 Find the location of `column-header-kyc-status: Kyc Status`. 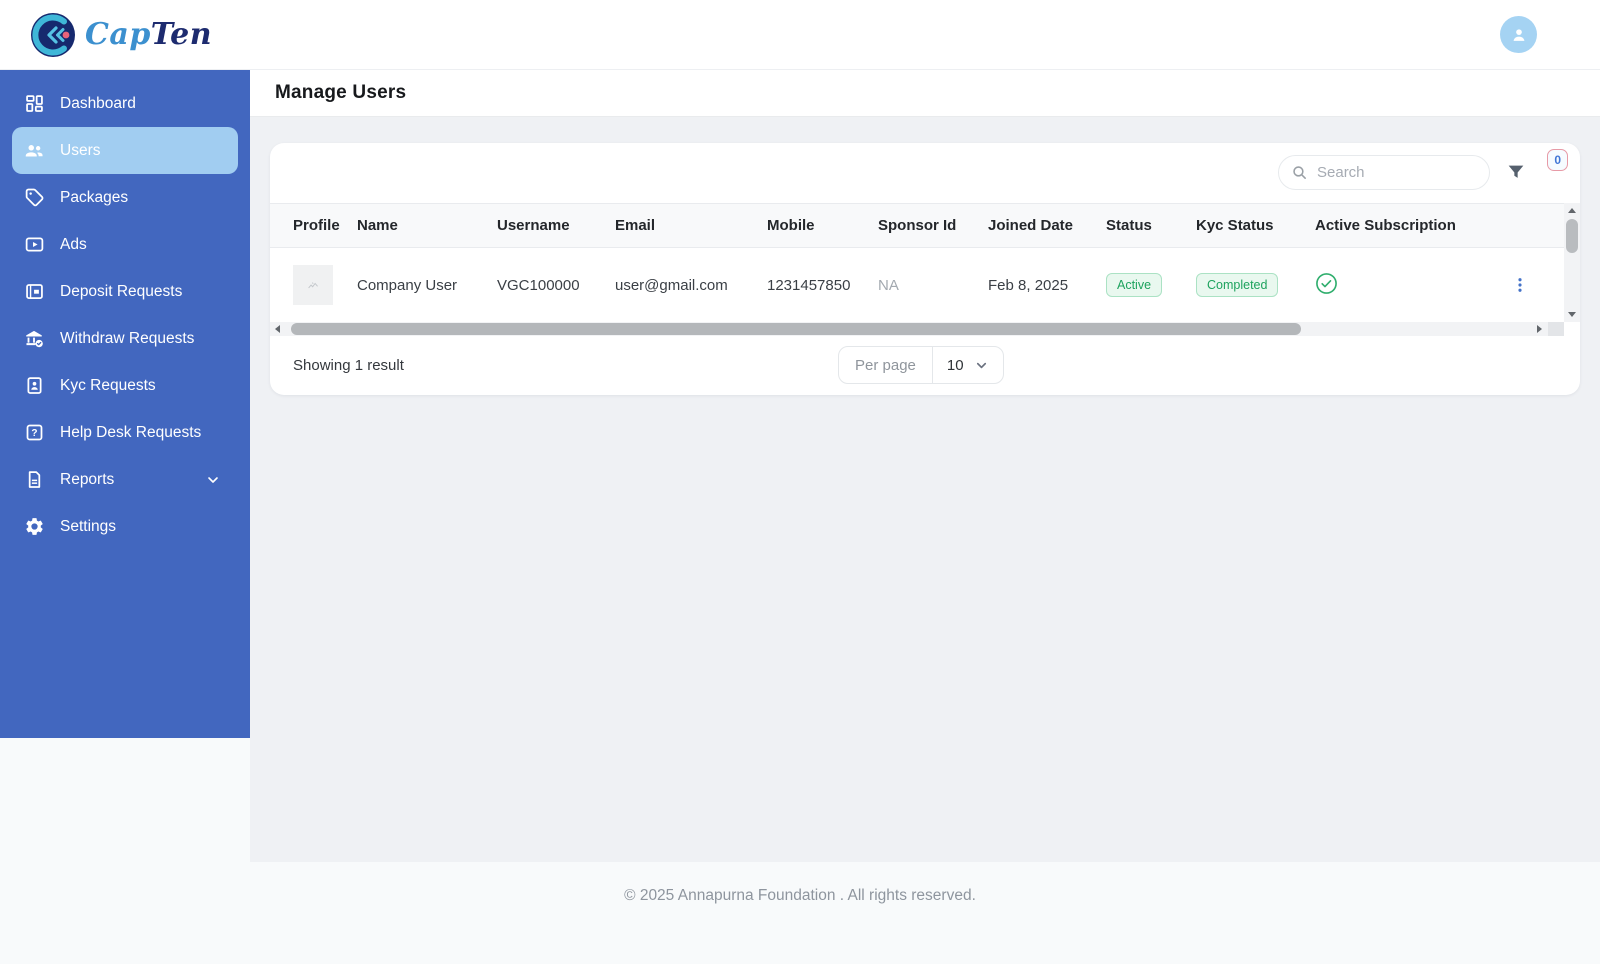

column-header-kyc-status: Kyc Status is located at coordinates (1235, 225).